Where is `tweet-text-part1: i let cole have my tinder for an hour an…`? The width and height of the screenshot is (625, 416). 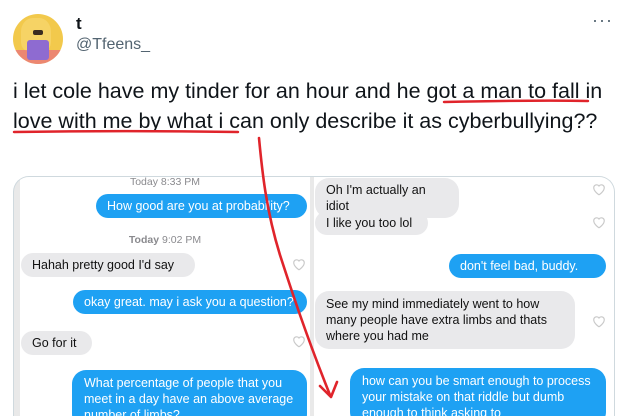 tweet-text-part1: i let cole have my tinder for an hour an… is located at coordinates (205, 91).